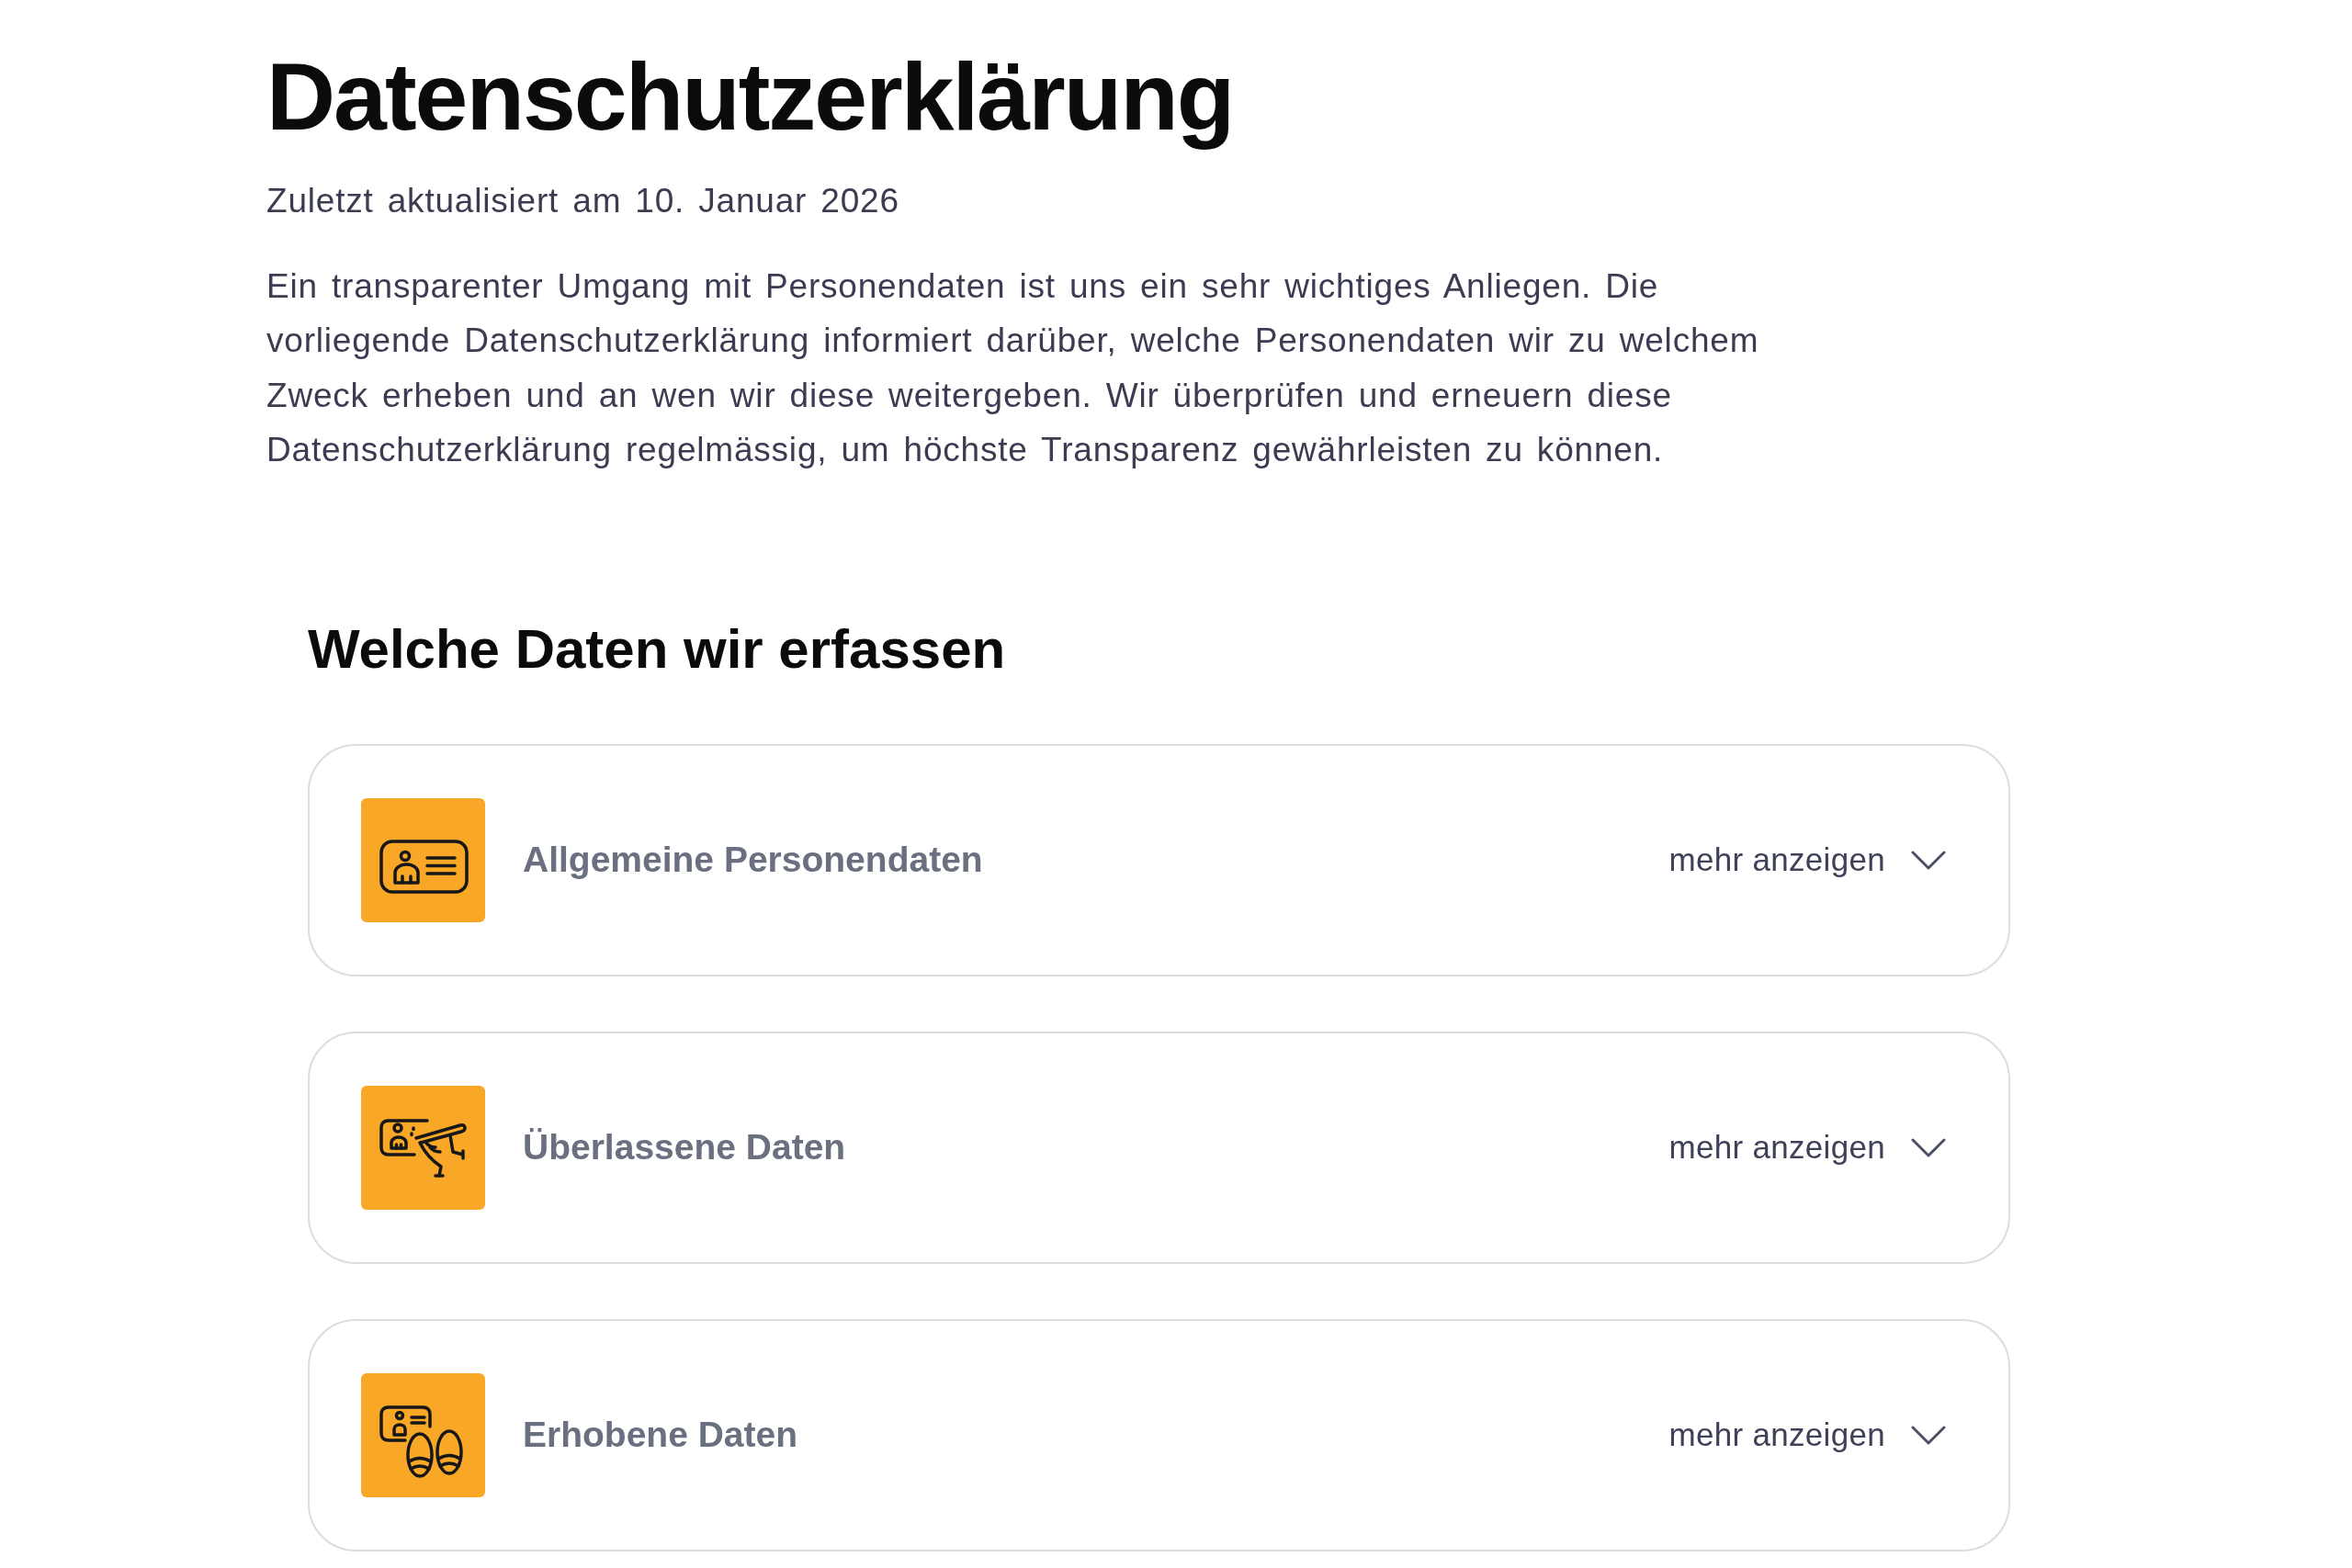  I want to click on page-title: Datenschutzerklärung, so click(750, 97).